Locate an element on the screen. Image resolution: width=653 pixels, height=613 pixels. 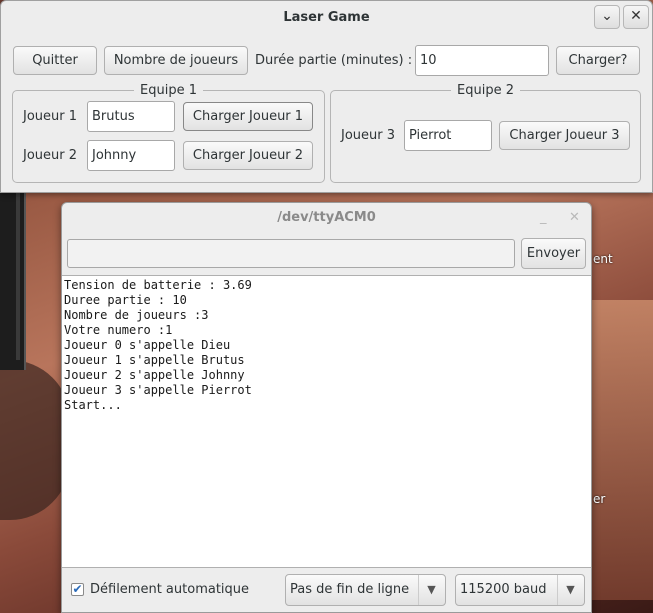
player3-label: Joueur 3 is located at coordinates (368, 135).